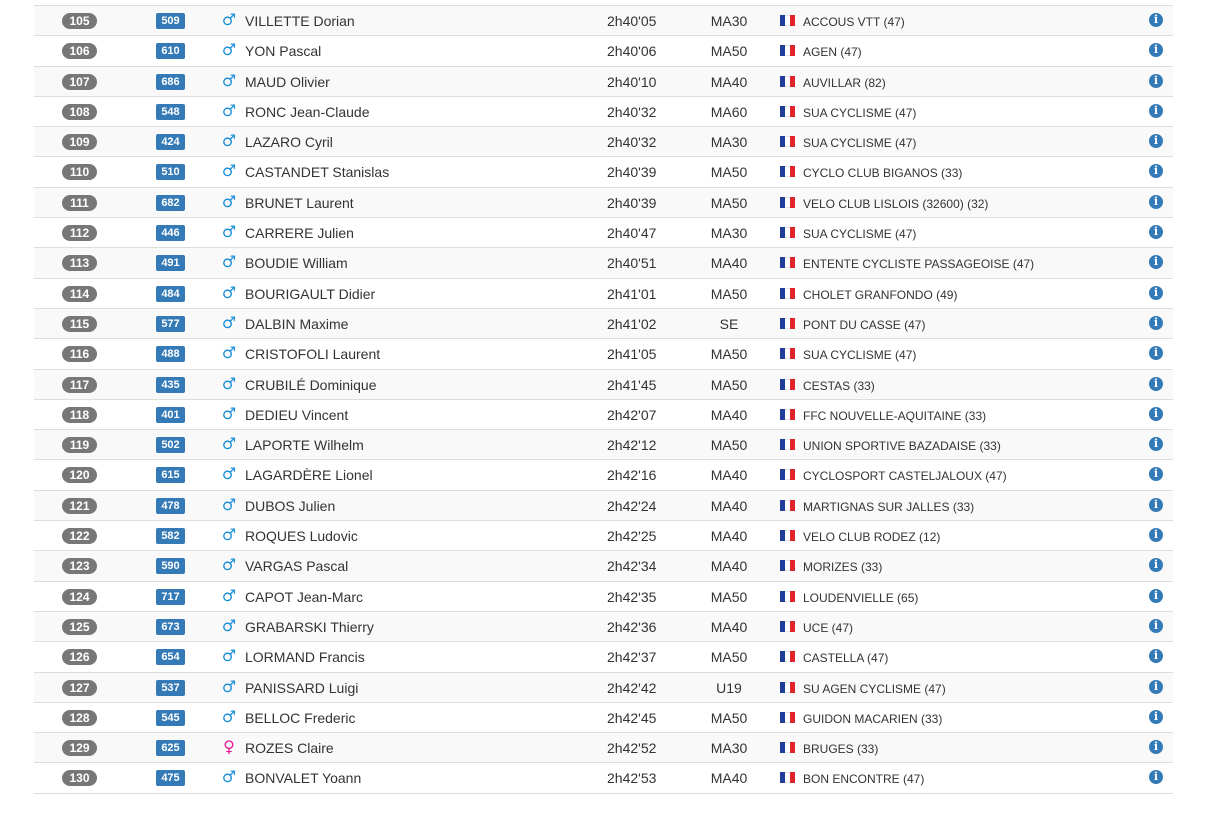 This screenshot has width=1207, height=825. Describe the element at coordinates (79, 778) in the screenshot. I see `position-badge: 130` at that location.